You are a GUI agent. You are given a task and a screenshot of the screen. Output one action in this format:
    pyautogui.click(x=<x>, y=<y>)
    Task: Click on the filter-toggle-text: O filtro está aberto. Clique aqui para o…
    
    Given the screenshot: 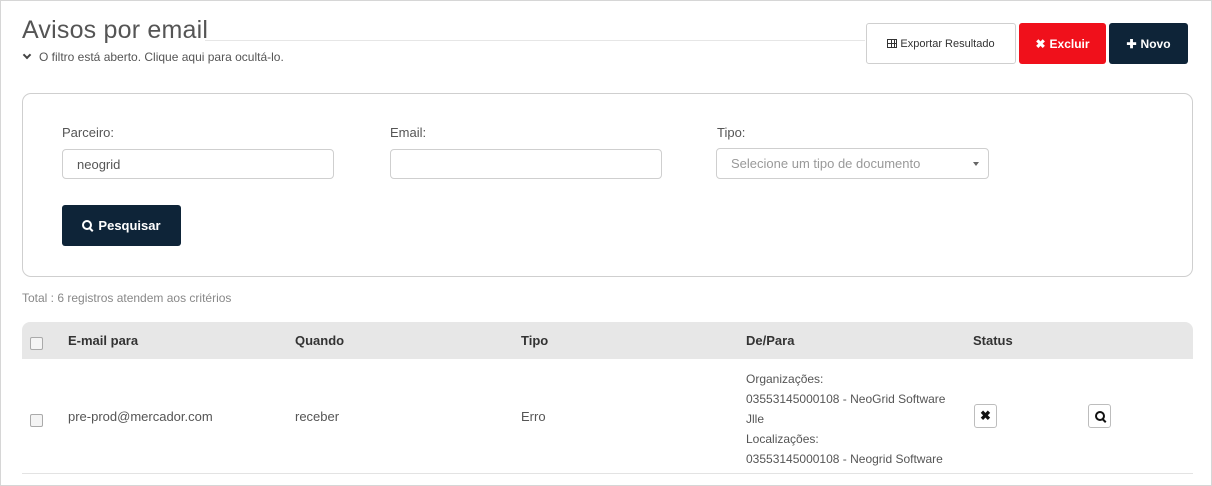 What is the action you would take?
    pyautogui.click(x=161, y=57)
    